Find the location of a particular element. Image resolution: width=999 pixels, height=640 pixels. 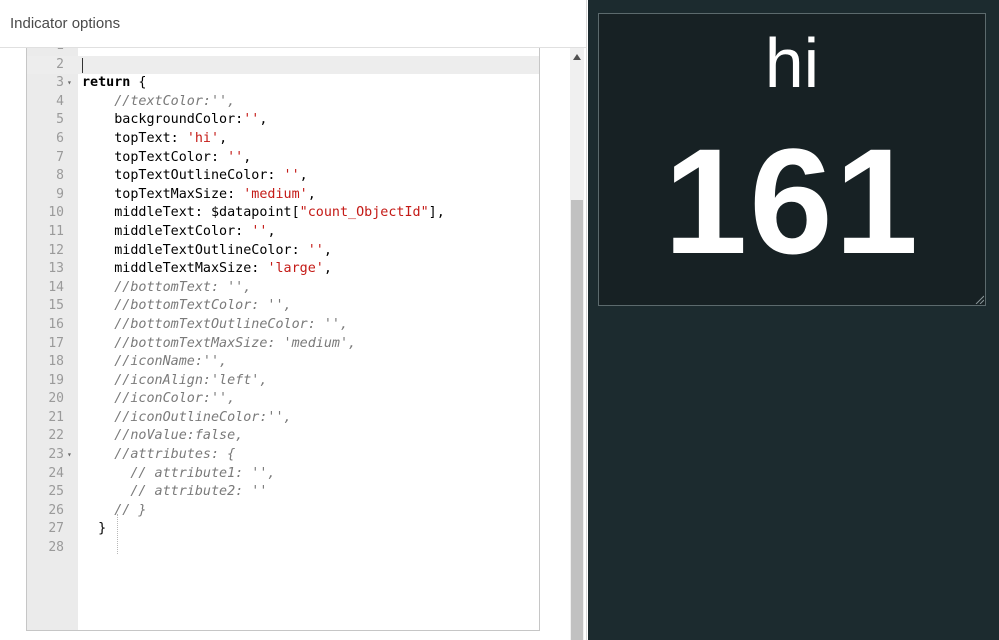

code-line: 1 is located at coordinates (283, 52).